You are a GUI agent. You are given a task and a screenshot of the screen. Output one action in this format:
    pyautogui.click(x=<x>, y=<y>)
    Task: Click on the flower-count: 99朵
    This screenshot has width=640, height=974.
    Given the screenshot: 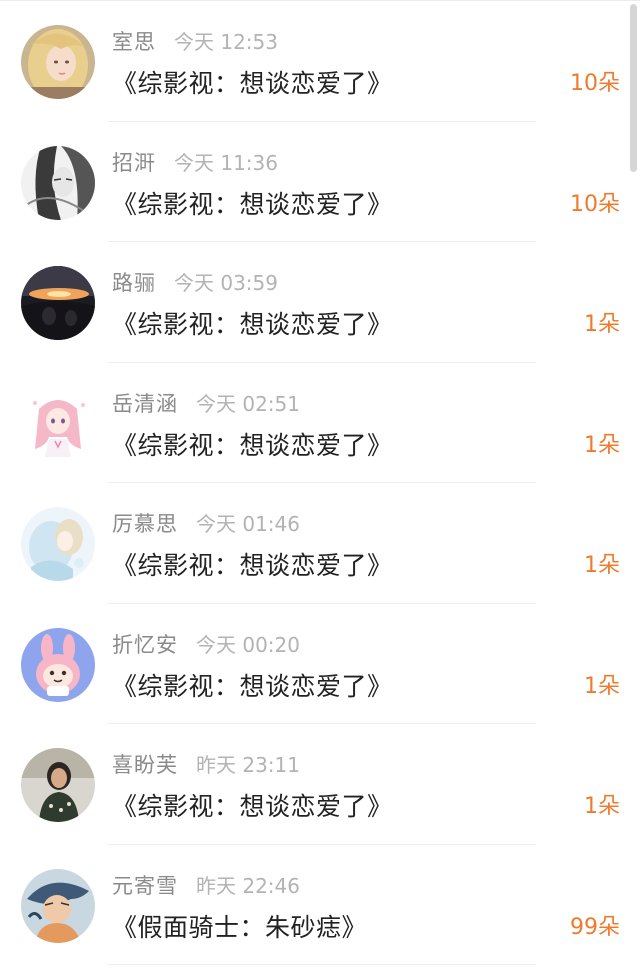 What is the action you would take?
    pyautogui.click(x=595, y=927)
    